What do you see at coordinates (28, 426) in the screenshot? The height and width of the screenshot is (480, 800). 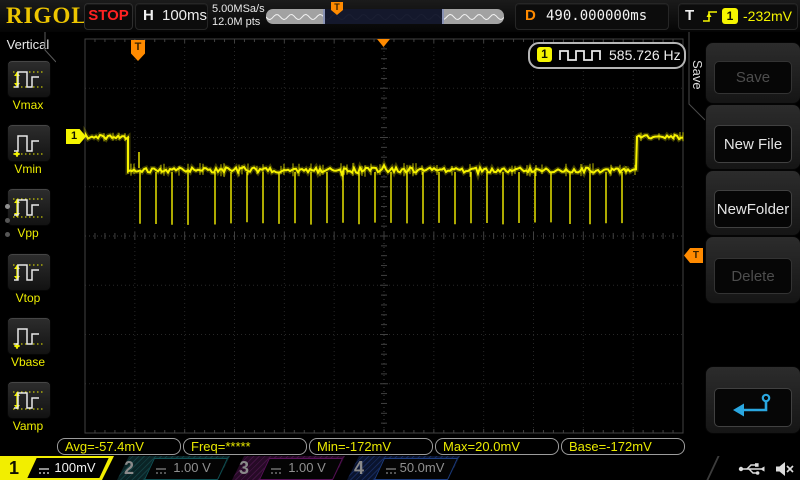 I see `menu-item-label: Vamp` at bounding box center [28, 426].